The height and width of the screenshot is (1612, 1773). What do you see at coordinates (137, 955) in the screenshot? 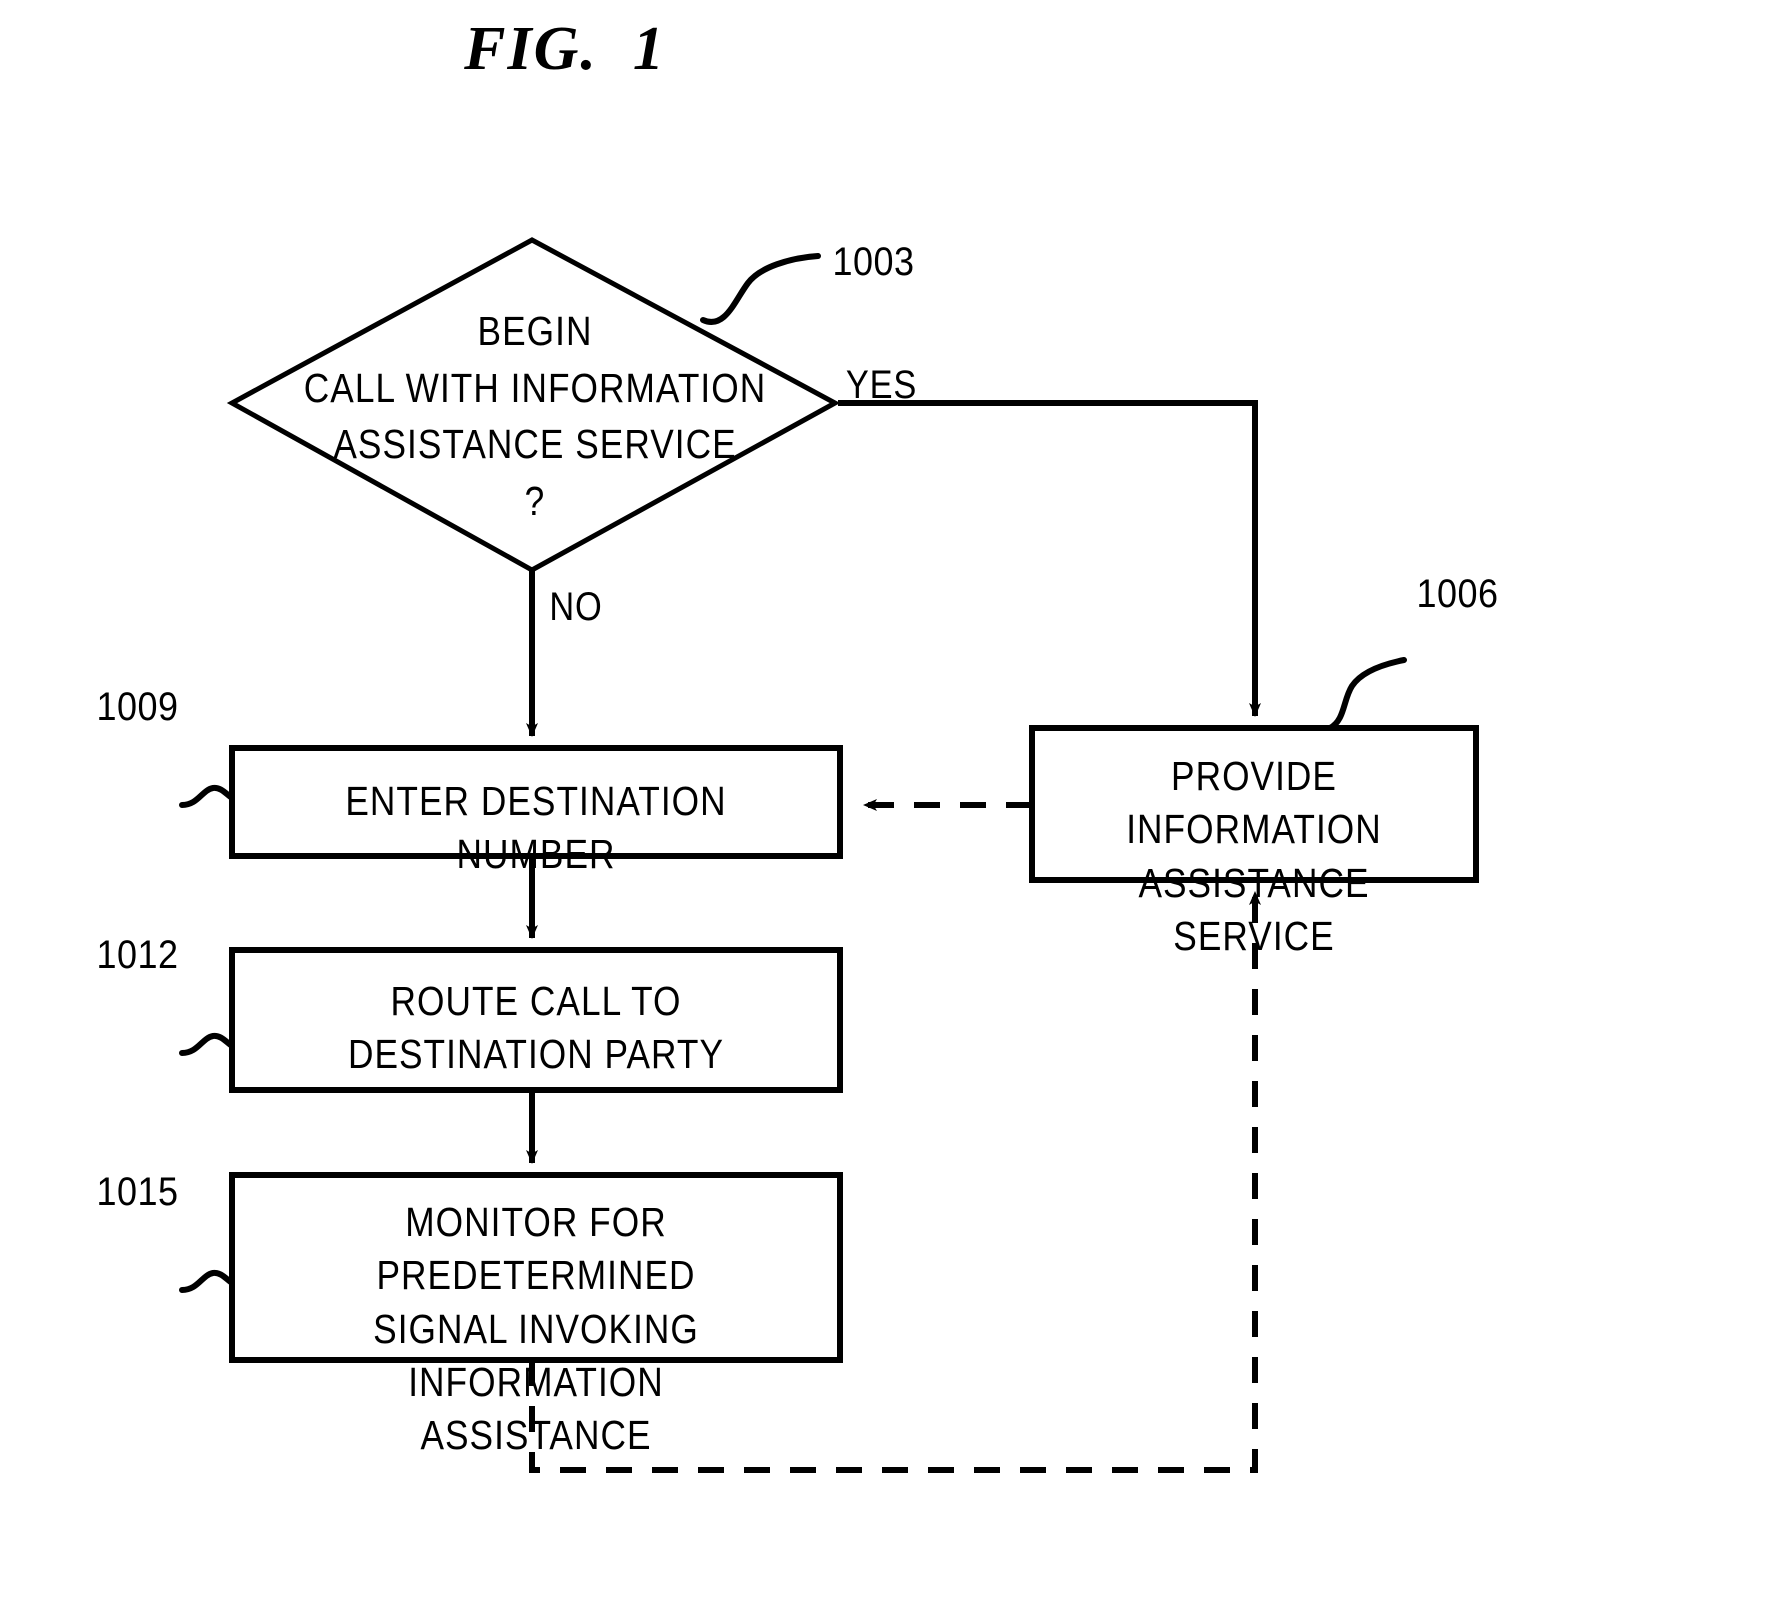
I see `reference-numeral-1012: 1012` at bounding box center [137, 955].